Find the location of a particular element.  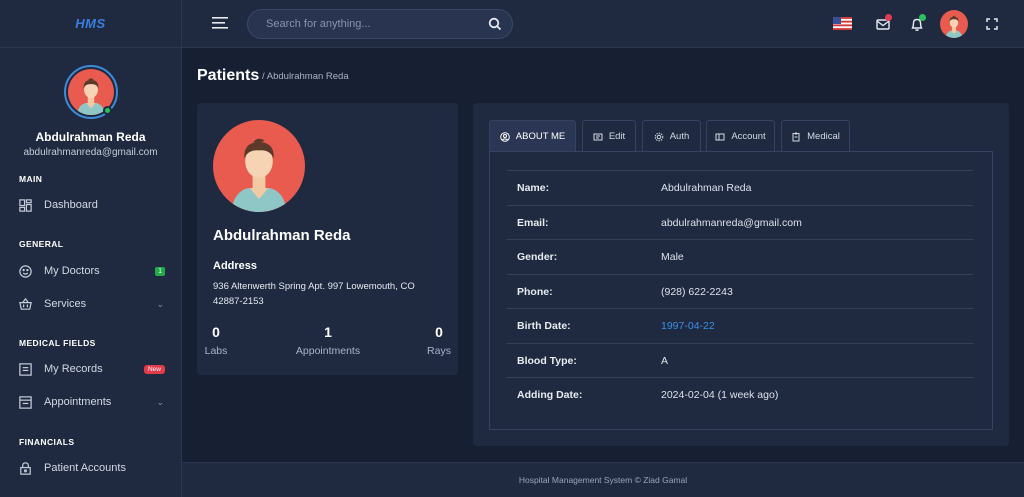

info-row-adding-date: Adding Date: 2024-02-04 (1 week ago) is located at coordinates (740, 394).